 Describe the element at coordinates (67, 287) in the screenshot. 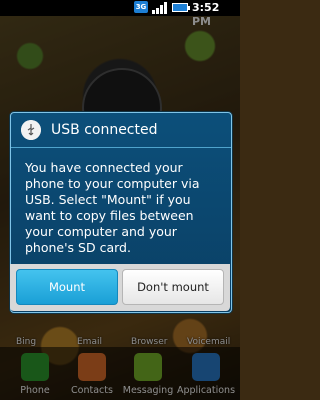

I see `mount-button: Mount` at that location.